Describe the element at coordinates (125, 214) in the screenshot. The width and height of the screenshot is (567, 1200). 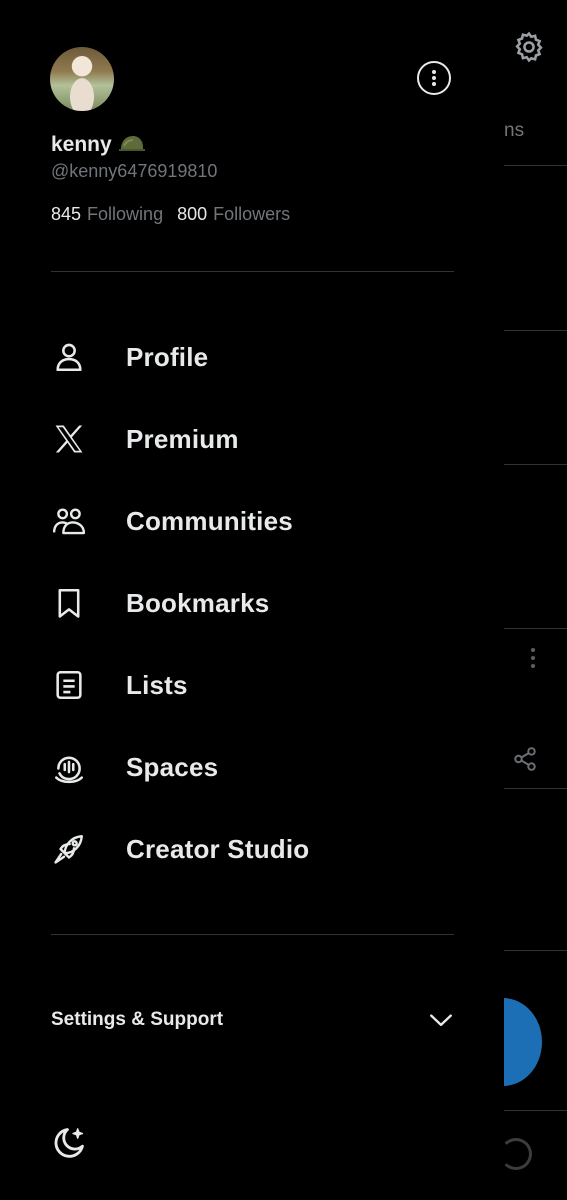
I see `following-label: Following` at that location.